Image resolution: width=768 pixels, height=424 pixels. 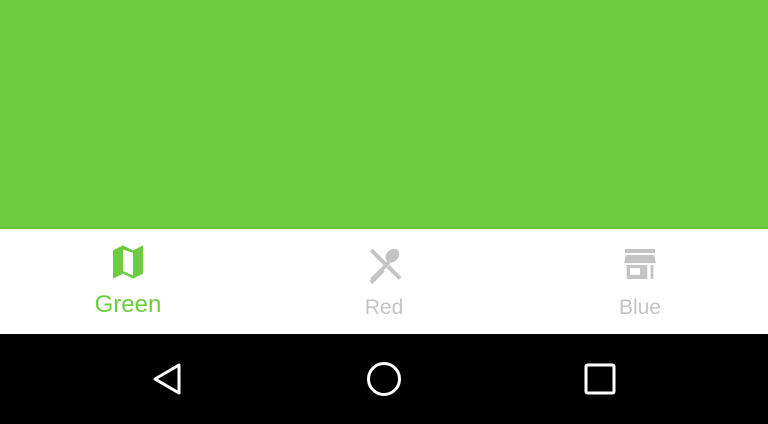 I want to click on tab-red: Red, so click(x=384, y=281).